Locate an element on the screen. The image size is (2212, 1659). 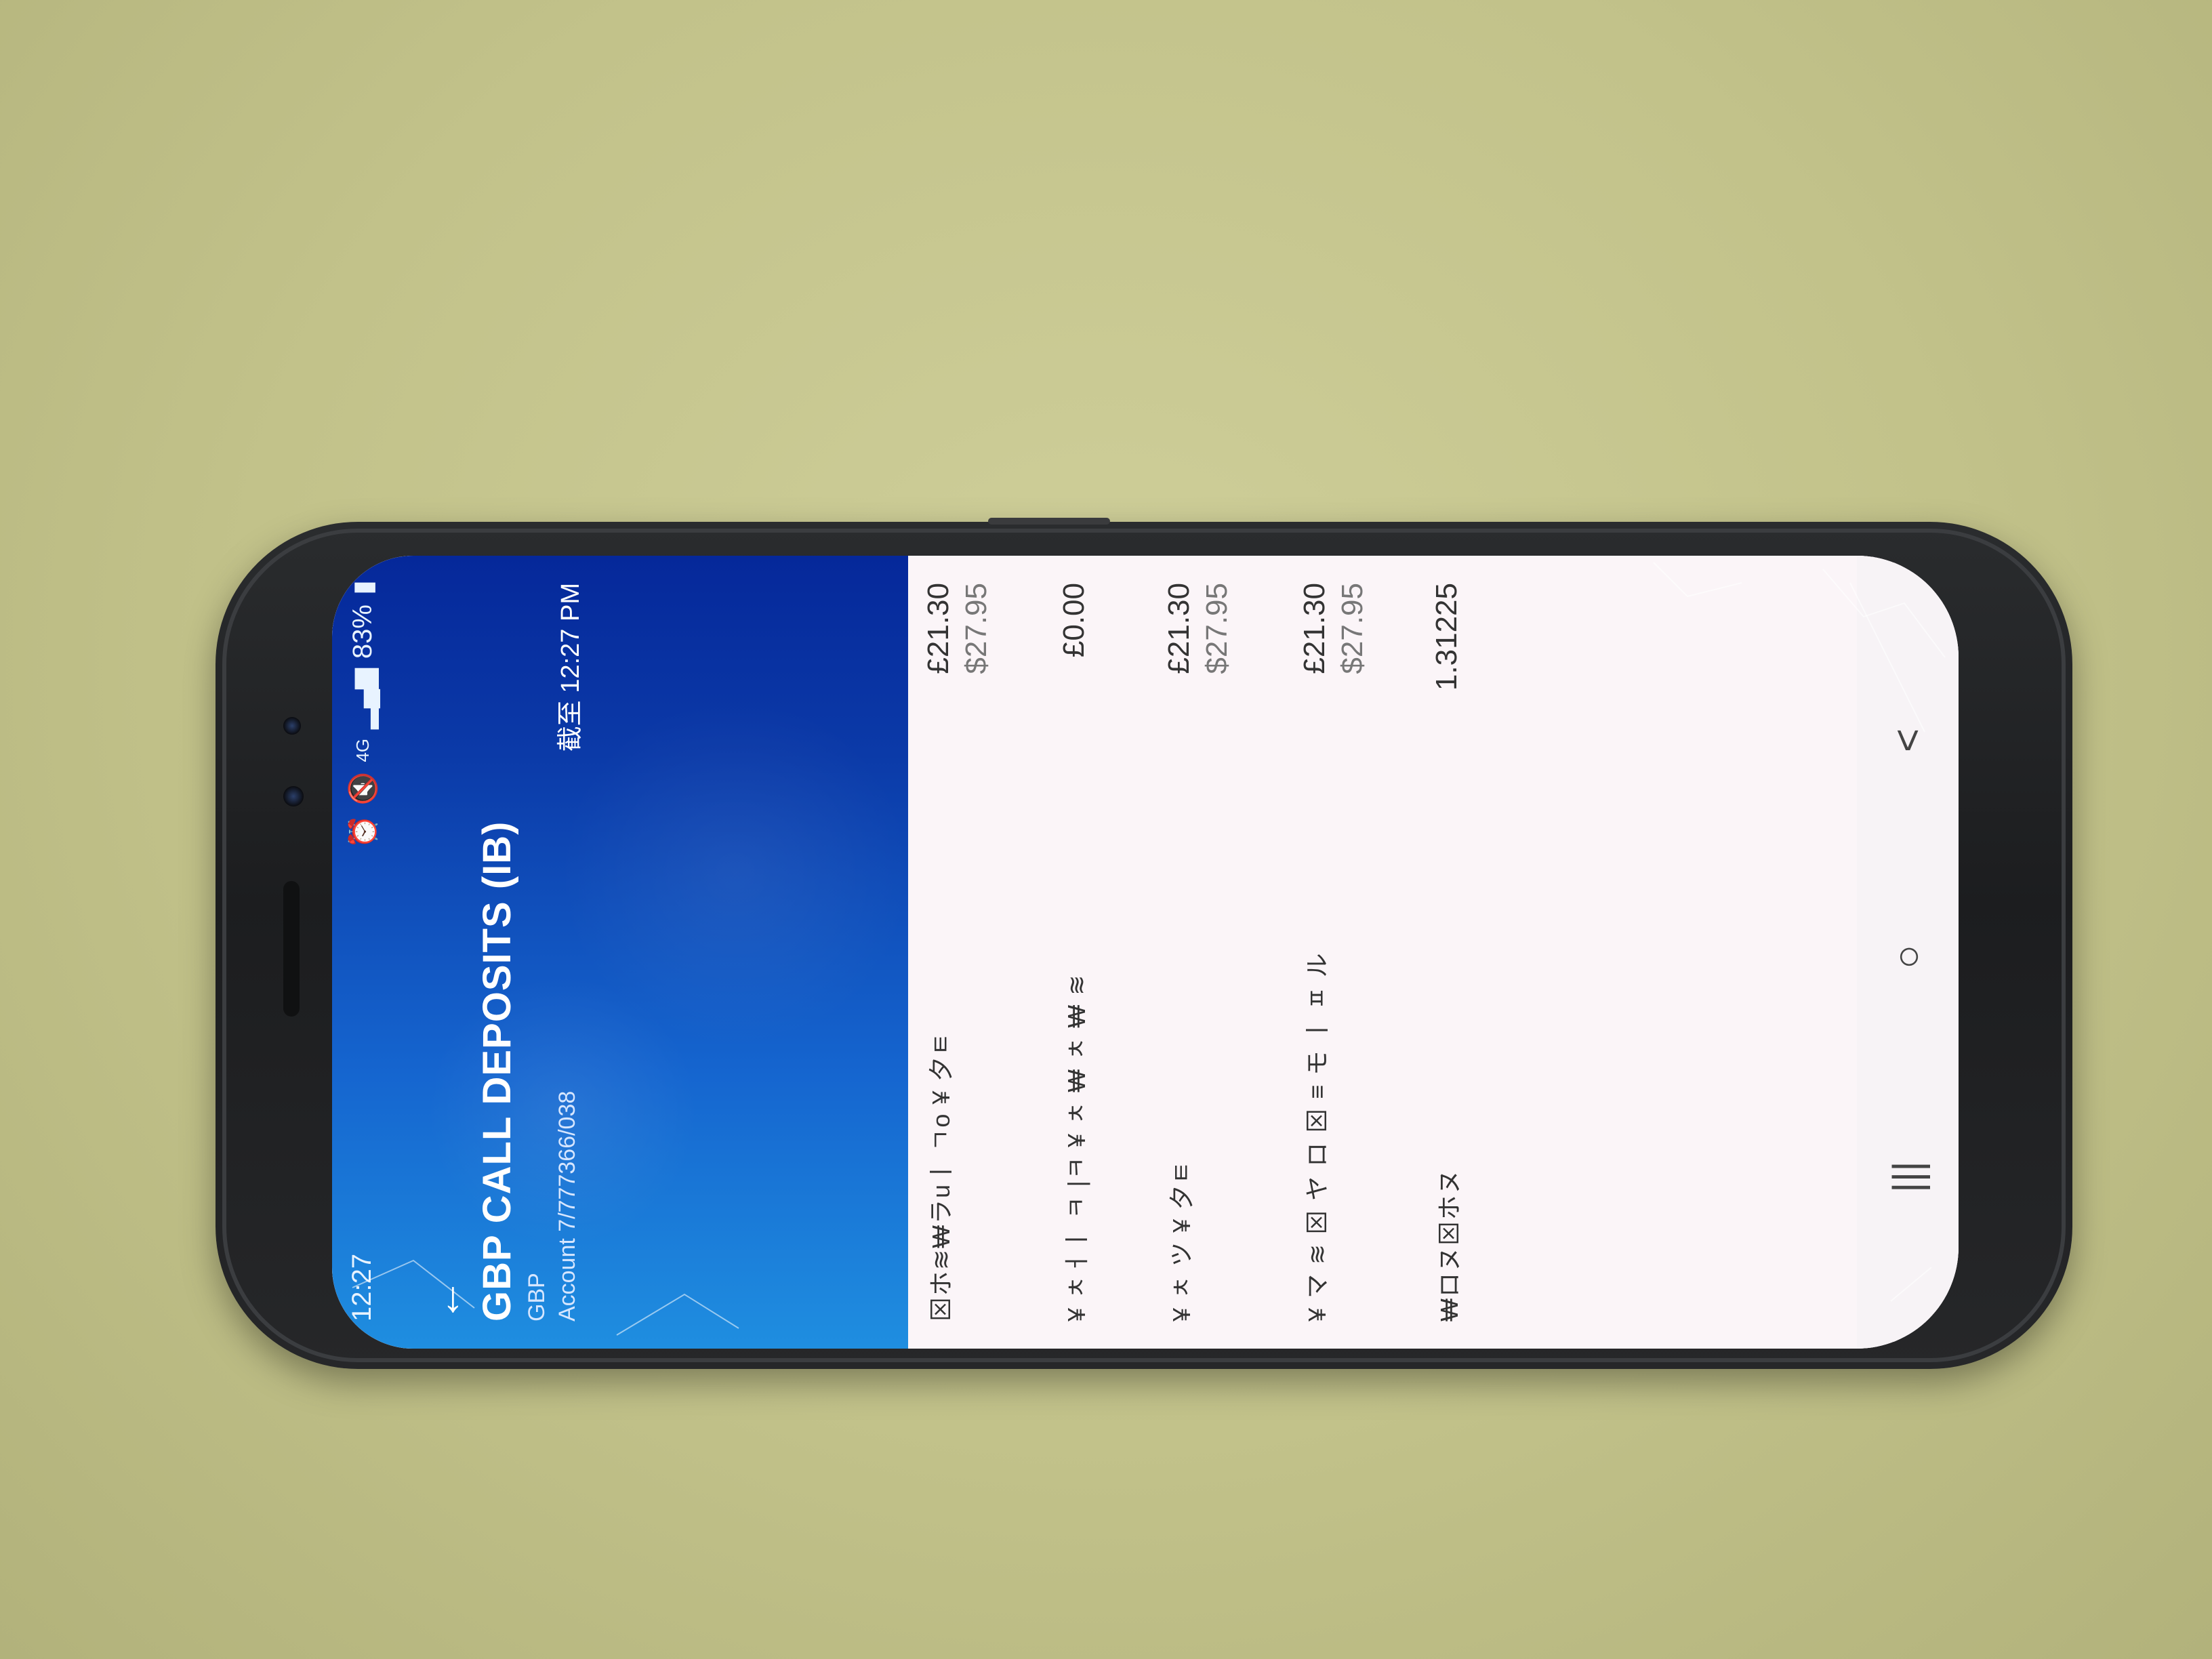
status-bar: 12:27 ⏰ 🔇 4G ▂▄▆ 83% ▮ is located at coordinates (358, 952).